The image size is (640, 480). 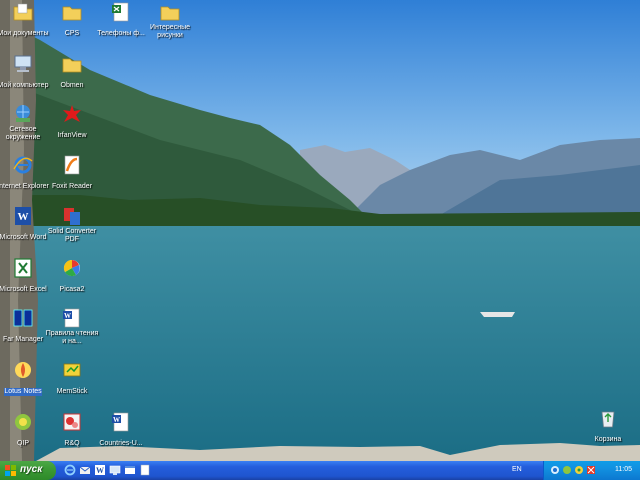 I want to click on icon-label: Корзина, so click(x=608, y=439).